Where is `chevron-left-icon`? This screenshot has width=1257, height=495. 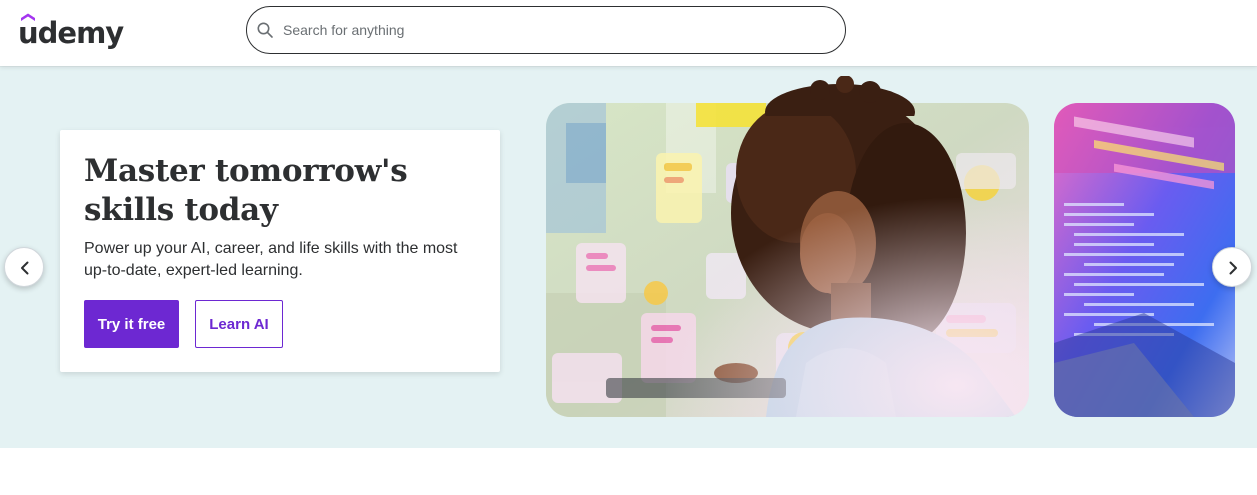
chevron-left-icon is located at coordinates (25, 268).